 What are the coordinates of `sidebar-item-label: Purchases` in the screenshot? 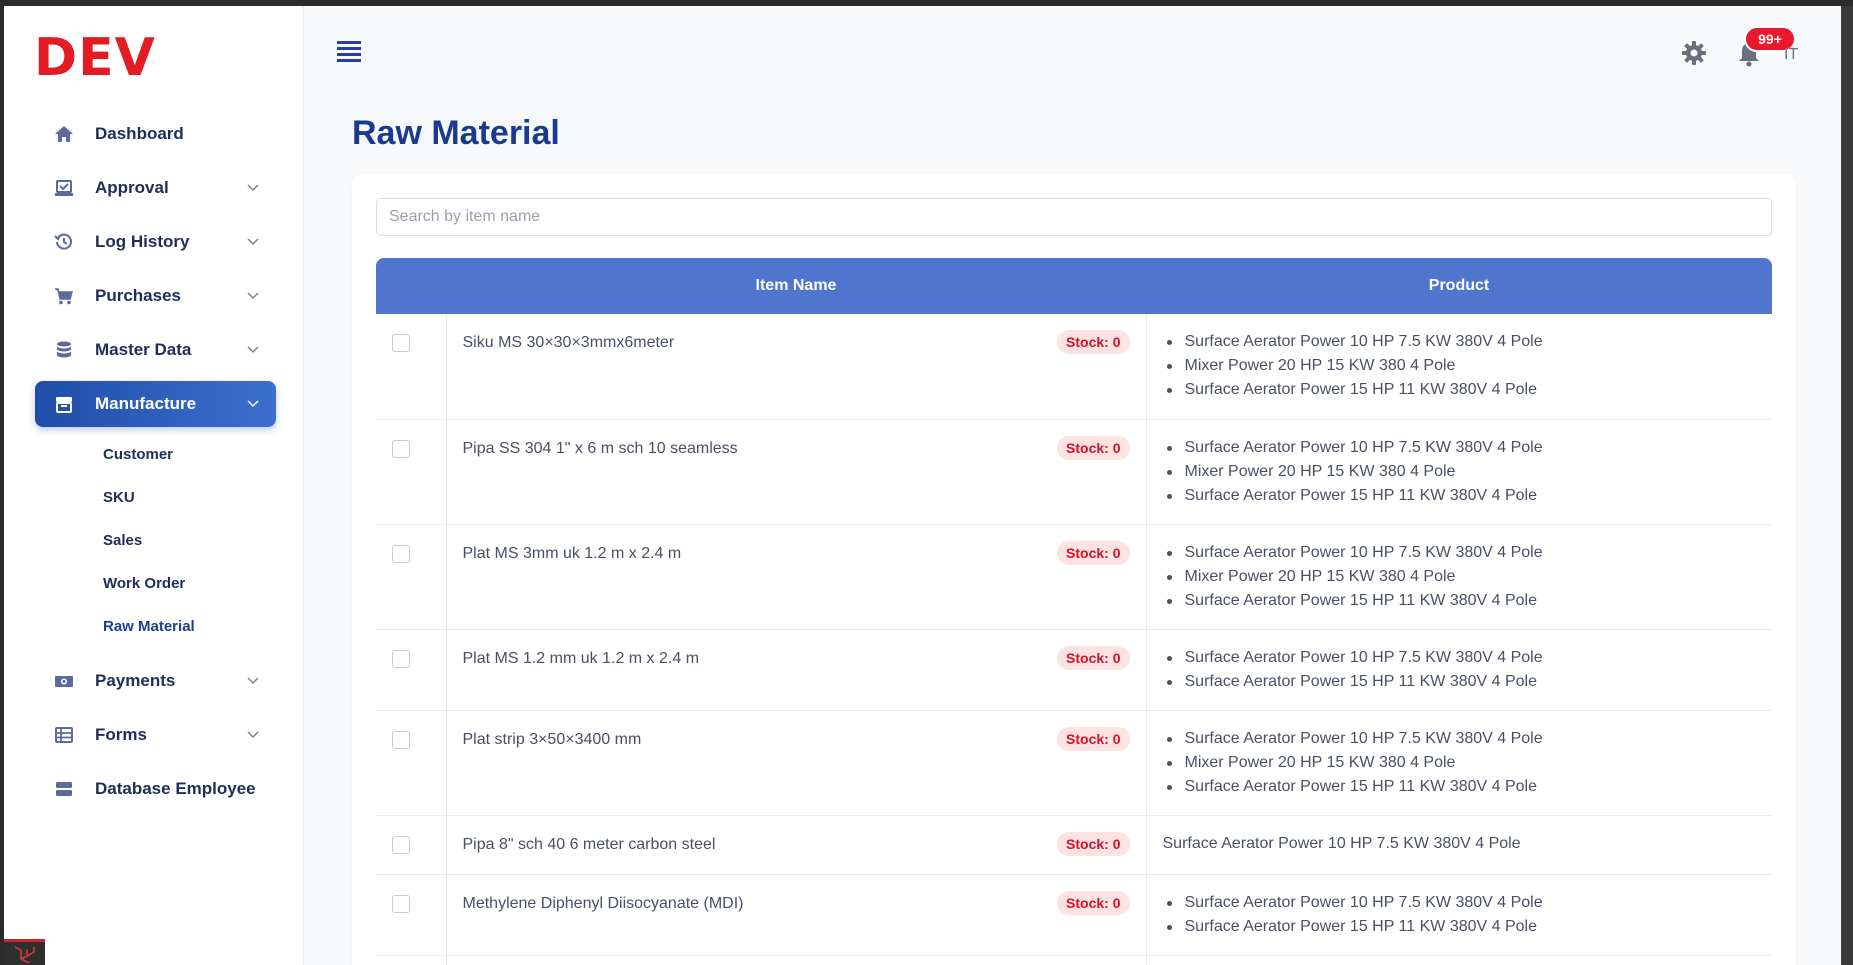 It's located at (138, 295).